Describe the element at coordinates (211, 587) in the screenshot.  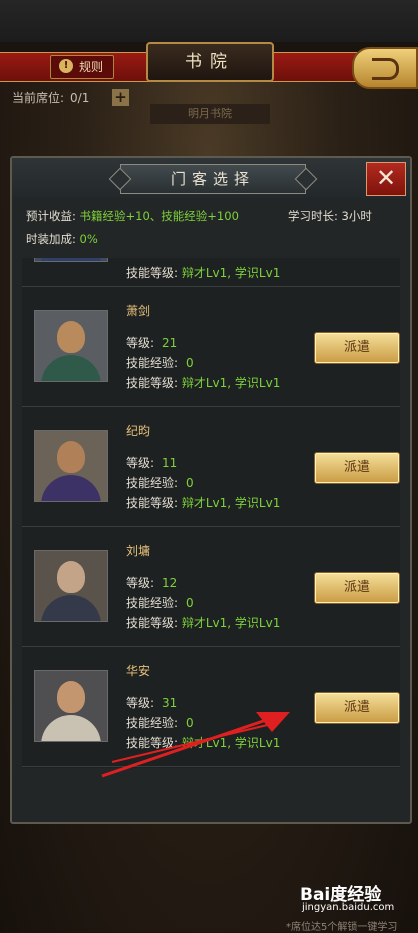
I see `list-item: 刘墉 等级: 12 技能经验: 0 技能等级: 辩才Lv1, 学识Lv1 派遣` at that location.